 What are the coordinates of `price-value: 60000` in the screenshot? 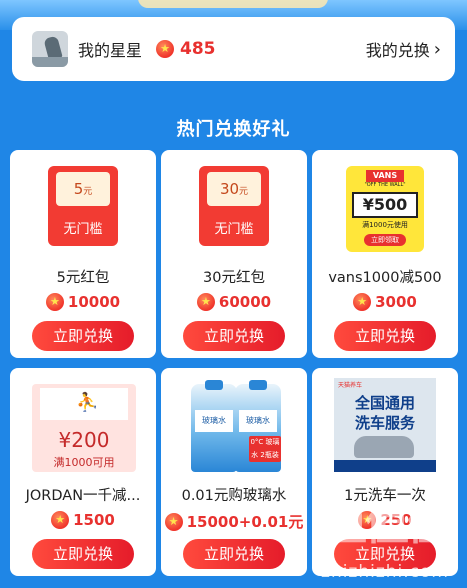 It's located at (245, 302).